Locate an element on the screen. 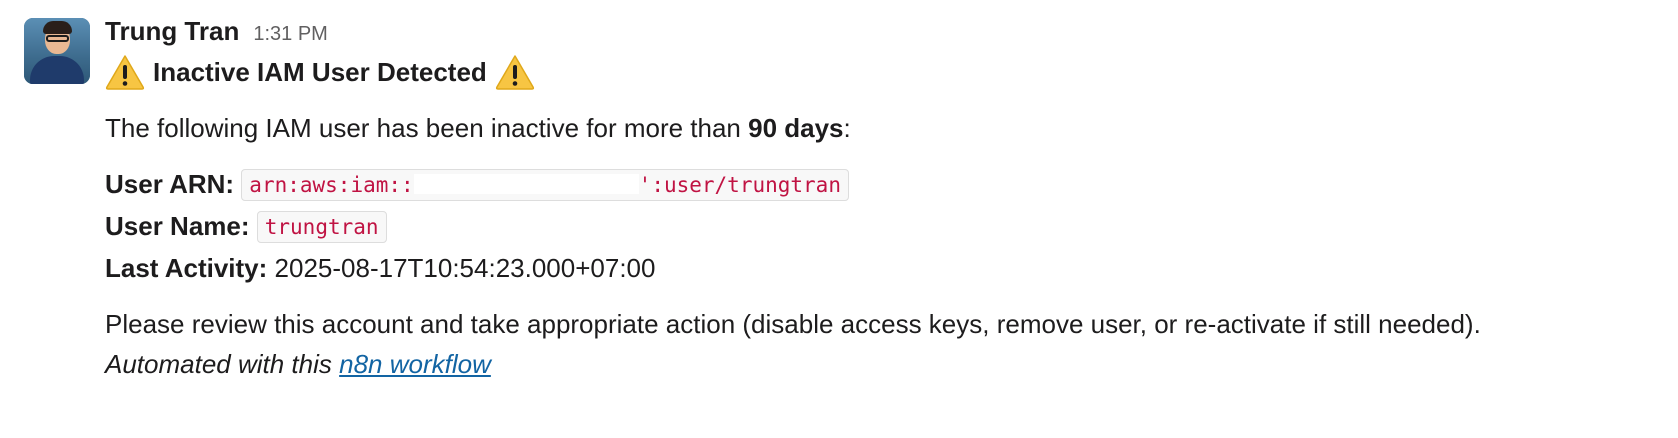  intro-bold: 90 days is located at coordinates (796, 128).